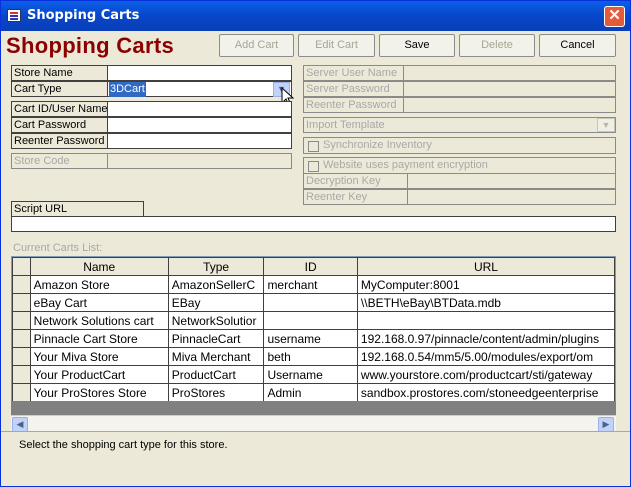 The width and height of the screenshot is (631, 487). What do you see at coordinates (355, 181) in the screenshot?
I see `decryption-key-label: Decryption Key` at bounding box center [355, 181].